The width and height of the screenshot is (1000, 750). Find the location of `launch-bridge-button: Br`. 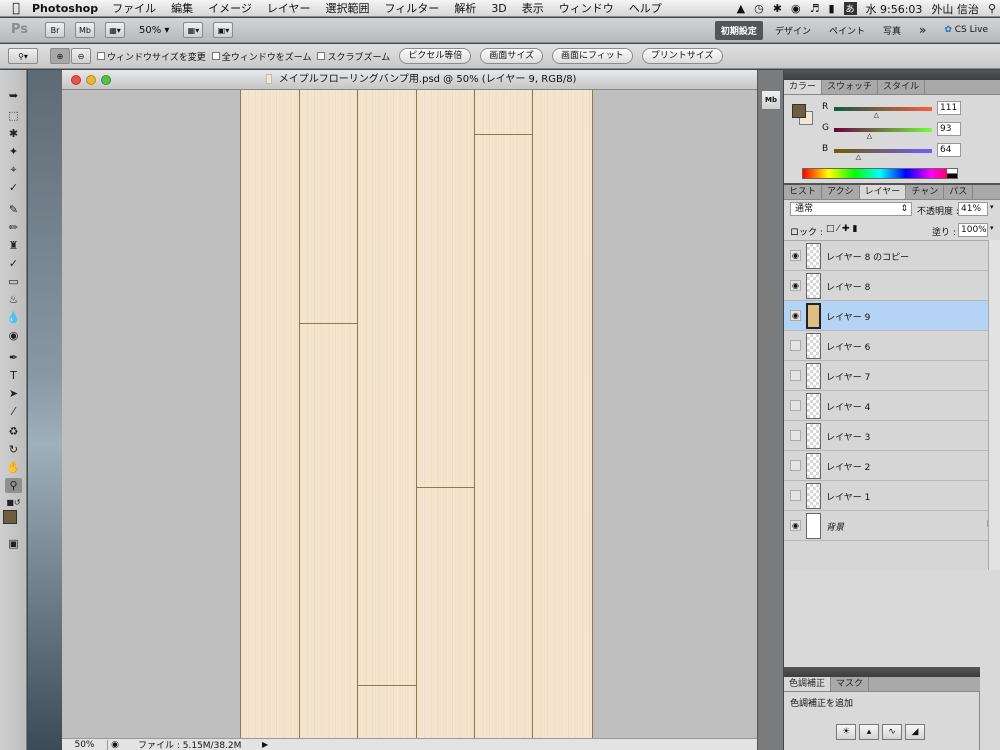

launch-bridge-button: Br is located at coordinates (55, 30).